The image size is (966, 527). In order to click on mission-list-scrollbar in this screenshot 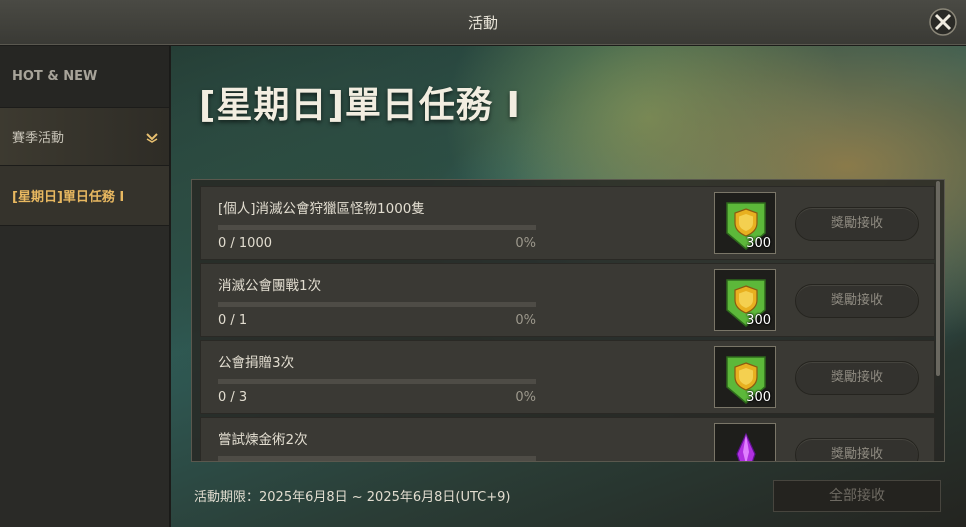, I will do `click(938, 278)`.